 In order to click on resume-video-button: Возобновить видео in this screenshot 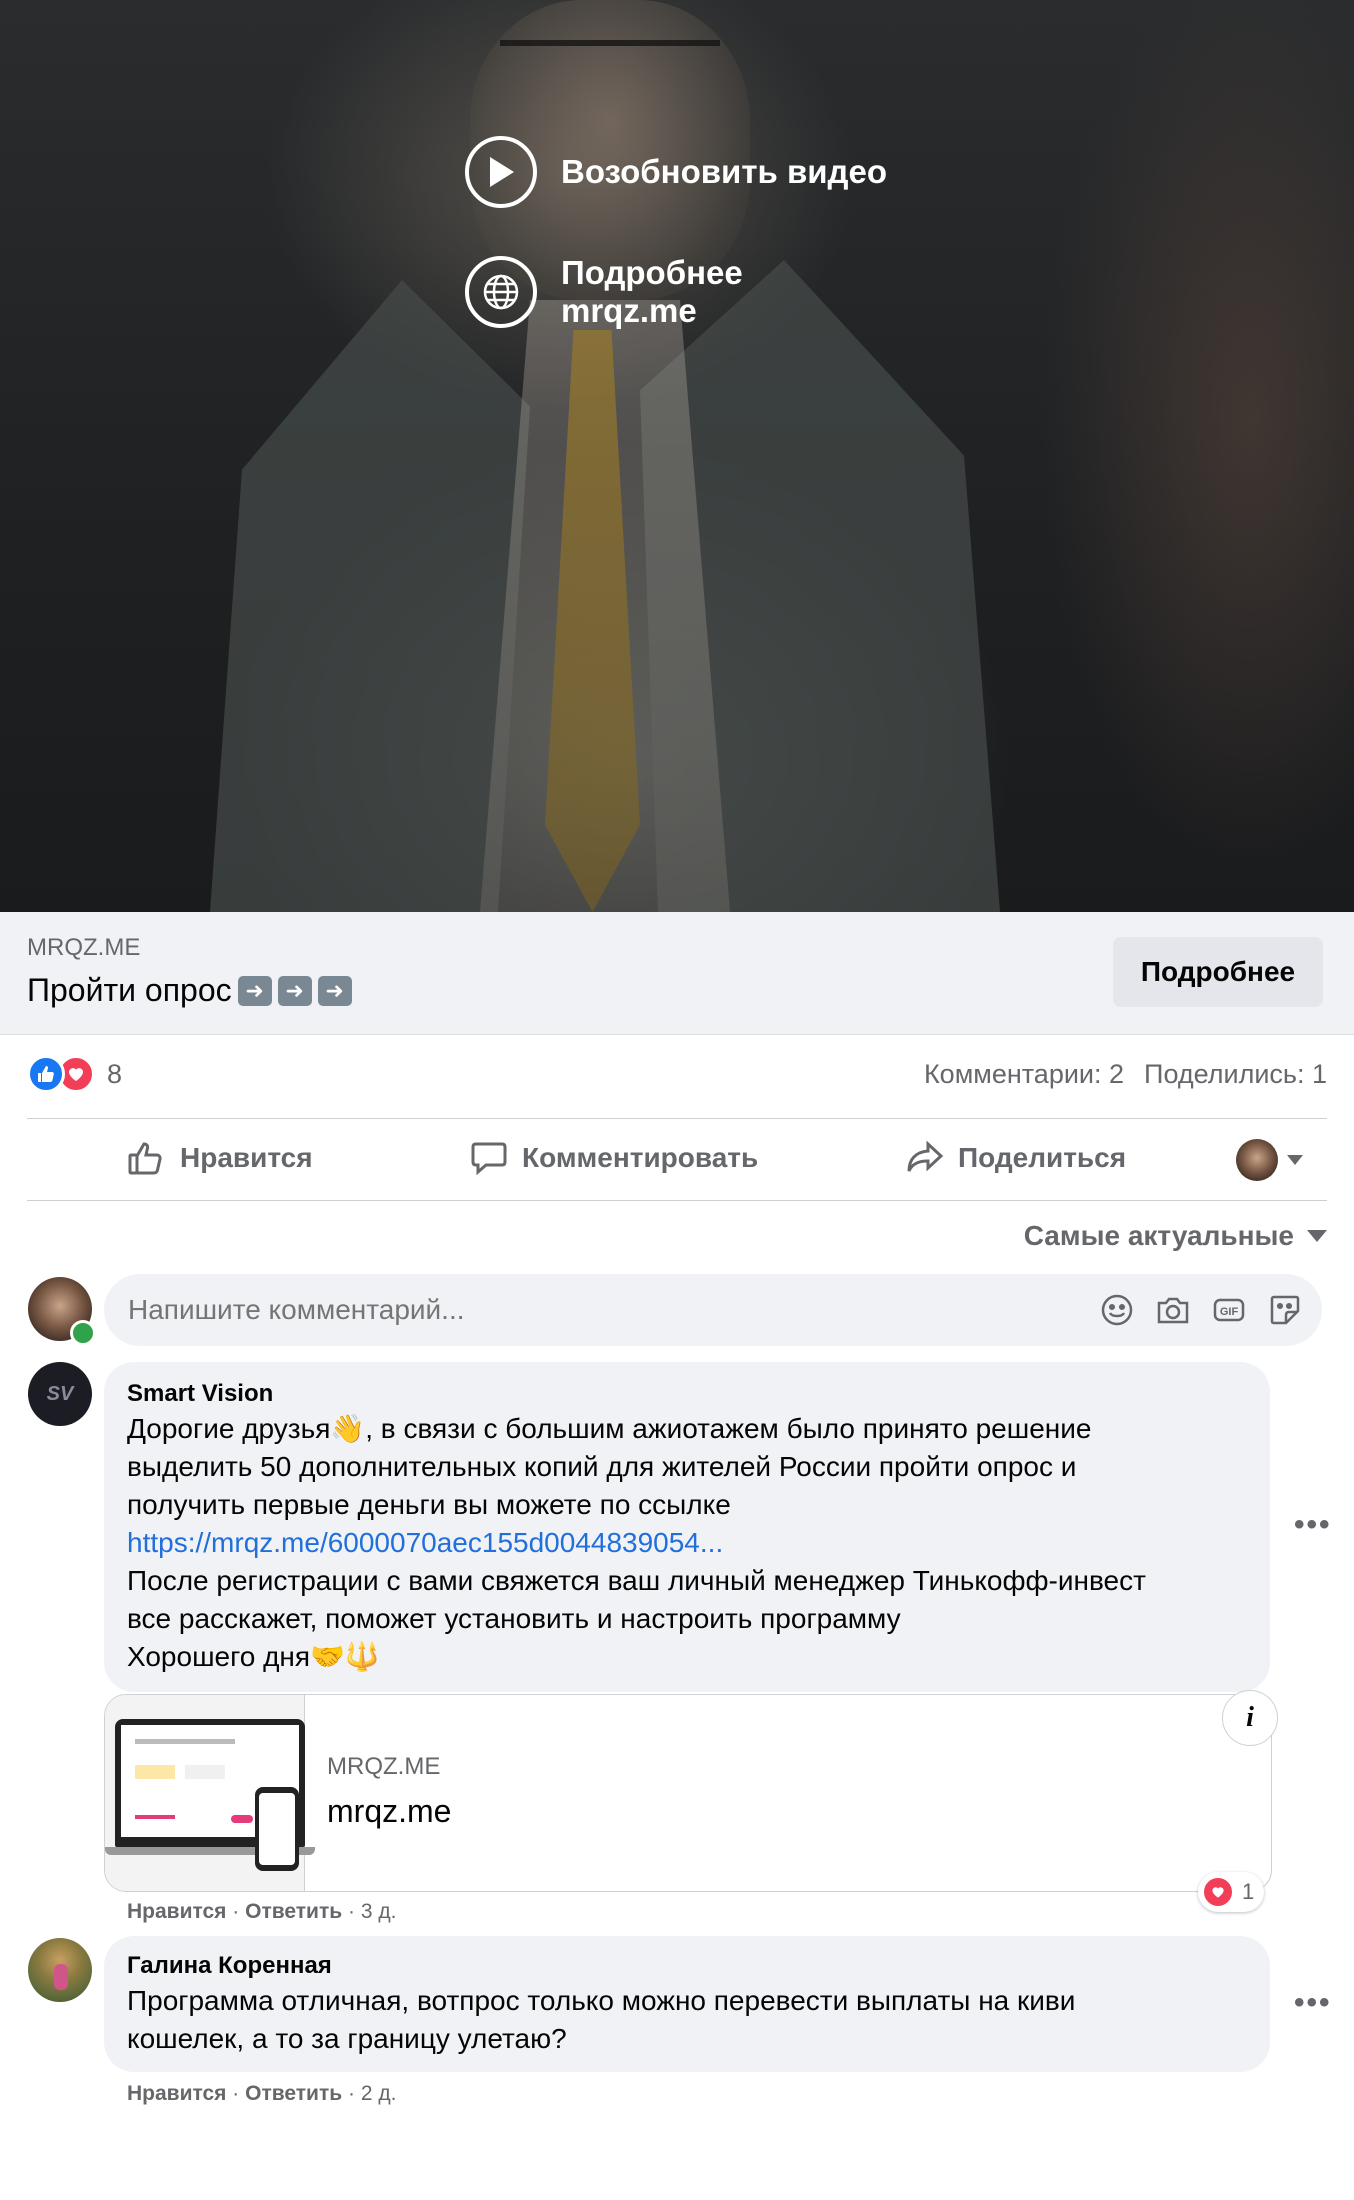, I will do `click(676, 172)`.